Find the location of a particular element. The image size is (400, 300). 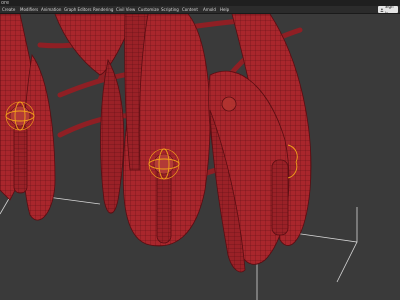

menu-content: Content is located at coordinates (190, 9).